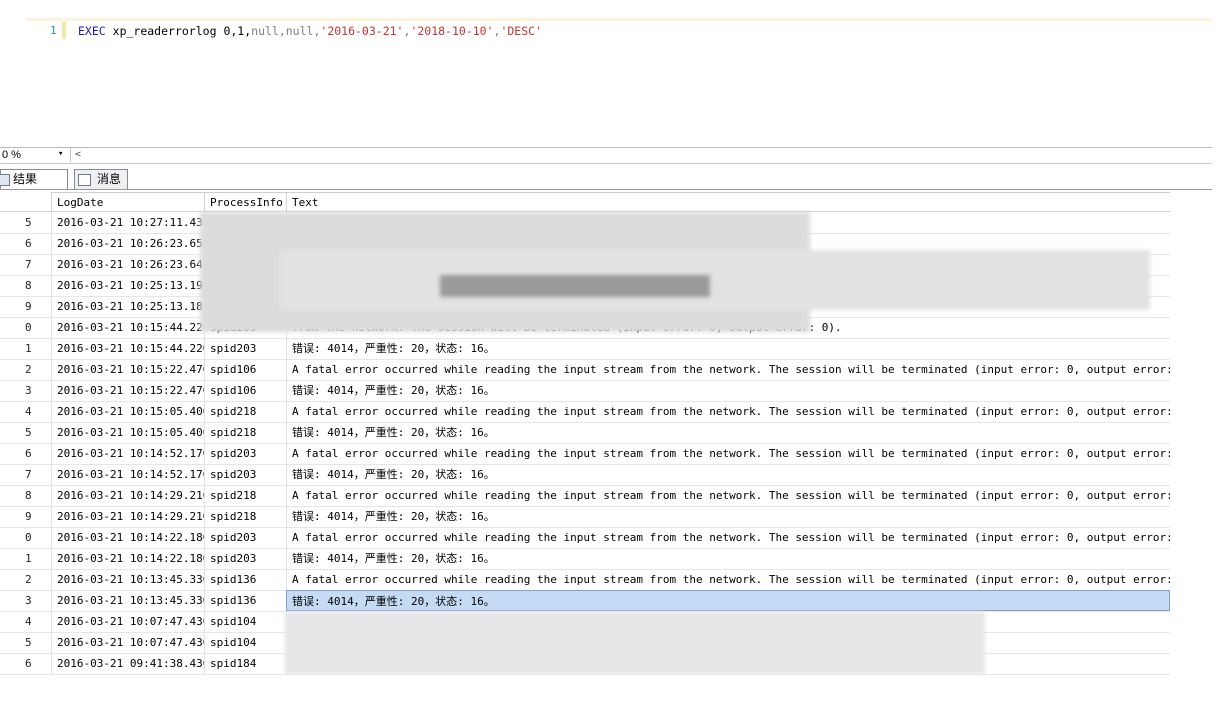  I want to click on zoom-level: 0 %, so click(11, 155).